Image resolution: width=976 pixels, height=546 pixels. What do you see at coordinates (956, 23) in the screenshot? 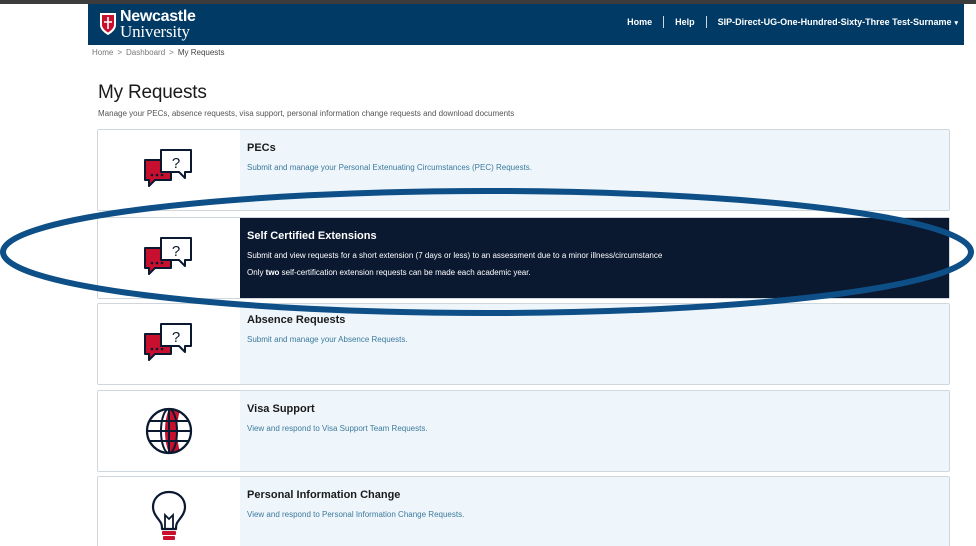
I see `chevron-down-icon: ▾` at bounding box center [956, 23].